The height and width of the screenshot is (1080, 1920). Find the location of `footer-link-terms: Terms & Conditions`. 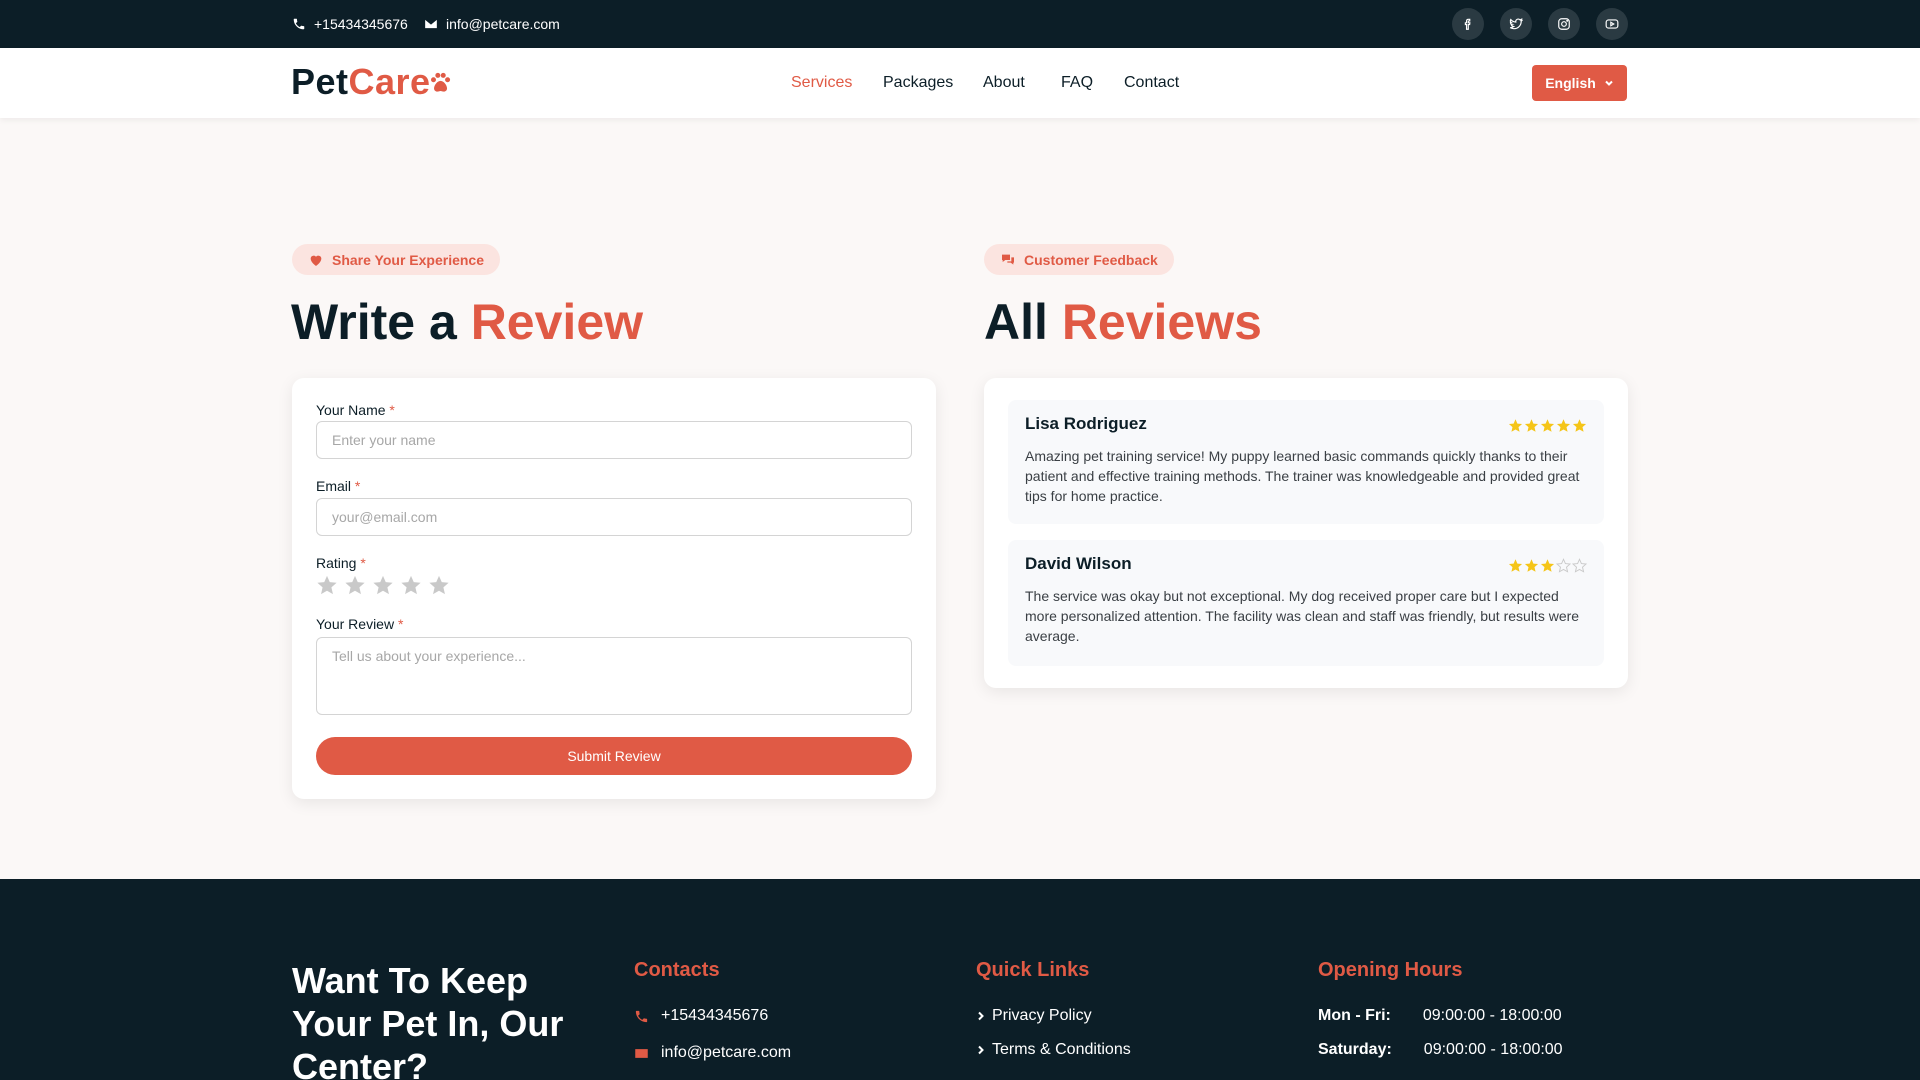

footer-link-terms: Terms & Conditions is located at coordinates (1053, 1050).